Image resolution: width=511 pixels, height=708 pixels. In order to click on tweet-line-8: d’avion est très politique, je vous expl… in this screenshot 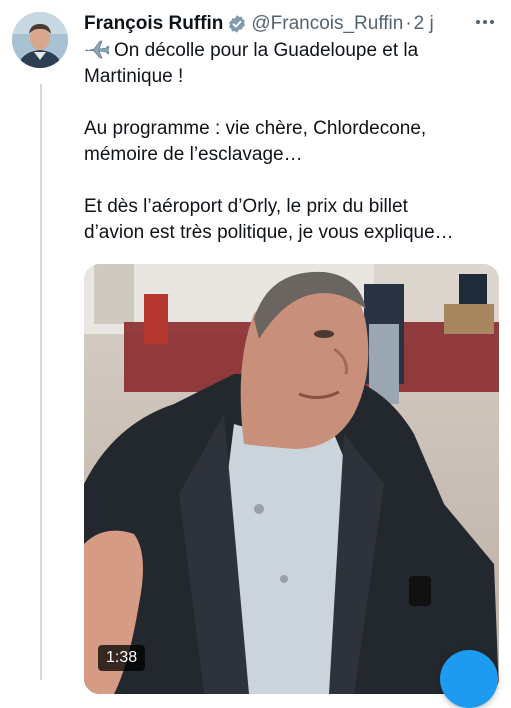, I will do `click(269, 232)`.